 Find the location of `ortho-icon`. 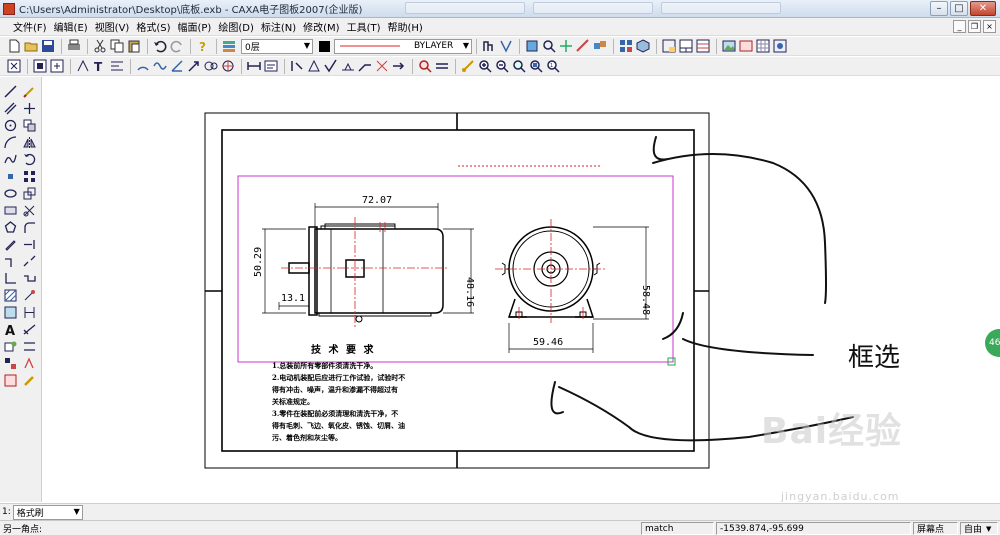

ortho-icon is located at coordinates (506, 46).